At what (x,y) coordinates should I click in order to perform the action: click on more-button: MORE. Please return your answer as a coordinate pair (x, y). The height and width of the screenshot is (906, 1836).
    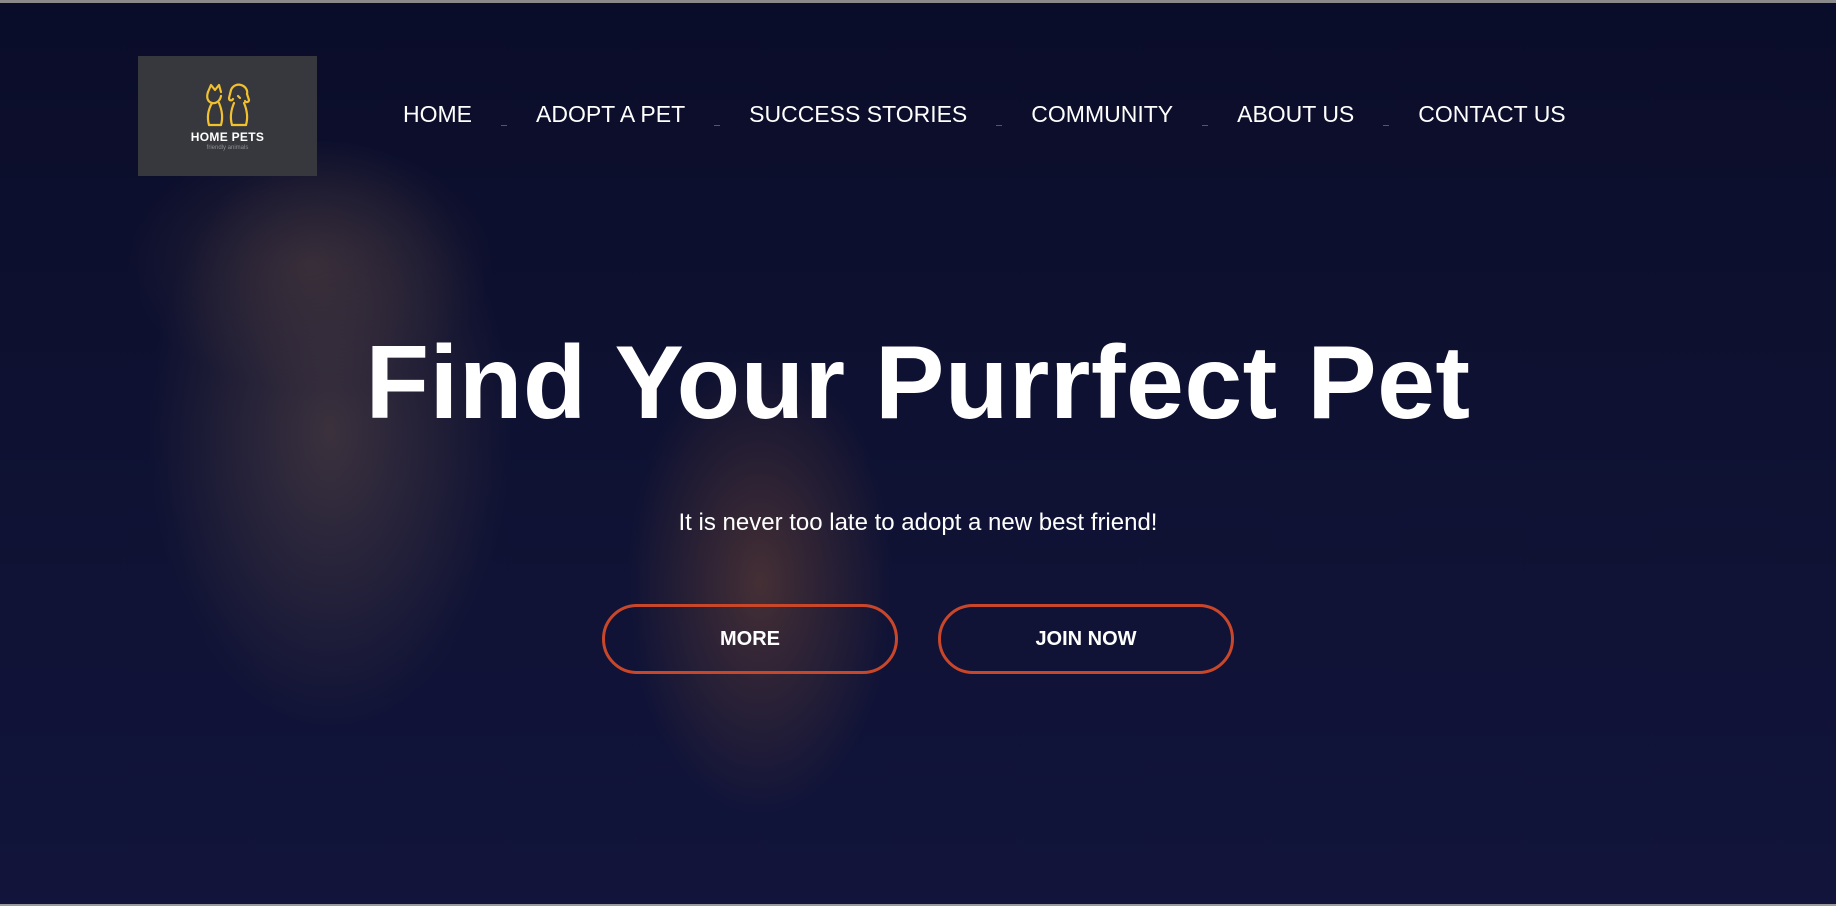
    Looking at the image, I should click on (750, 639).